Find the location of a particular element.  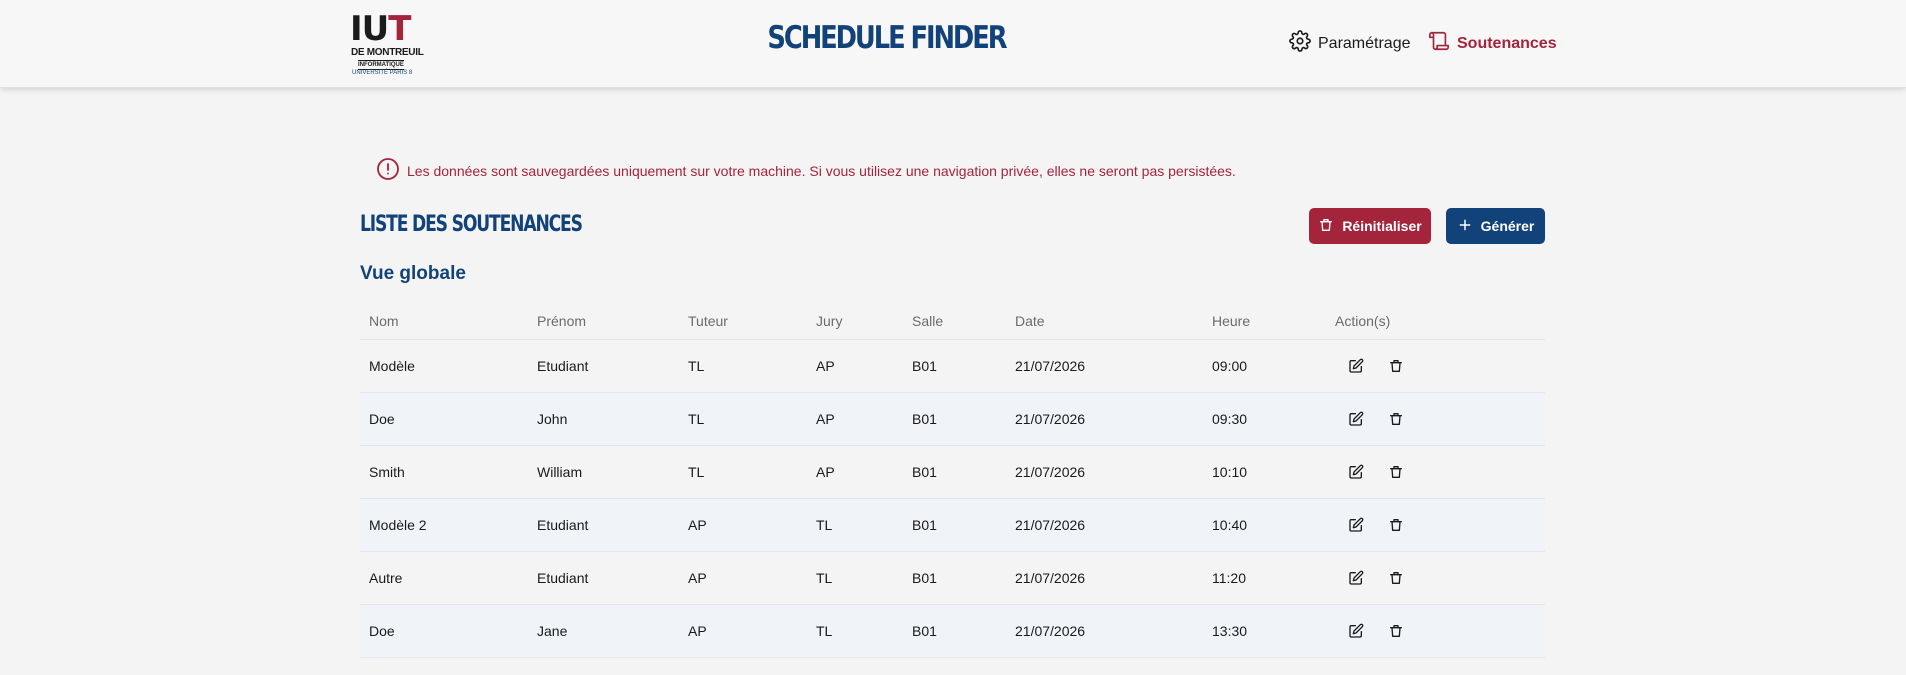

header-date: Date is located at coordinates (1030, 320).